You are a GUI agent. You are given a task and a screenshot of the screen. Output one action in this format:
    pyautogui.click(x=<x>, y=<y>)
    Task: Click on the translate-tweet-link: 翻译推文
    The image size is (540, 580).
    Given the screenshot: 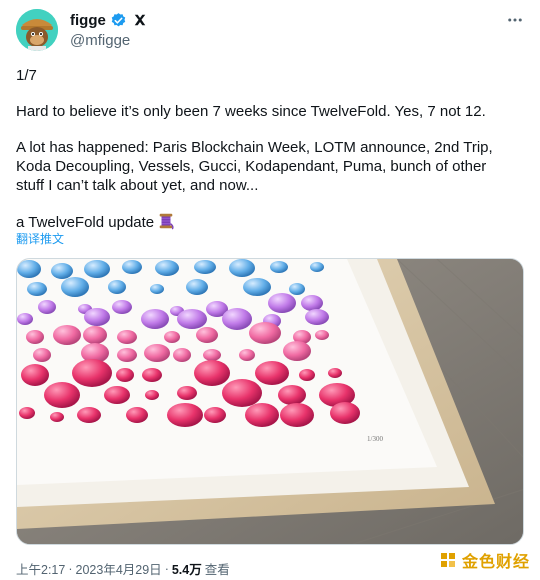 What is the action you would take?
    pyautogui.click(x=40, y=238)
    